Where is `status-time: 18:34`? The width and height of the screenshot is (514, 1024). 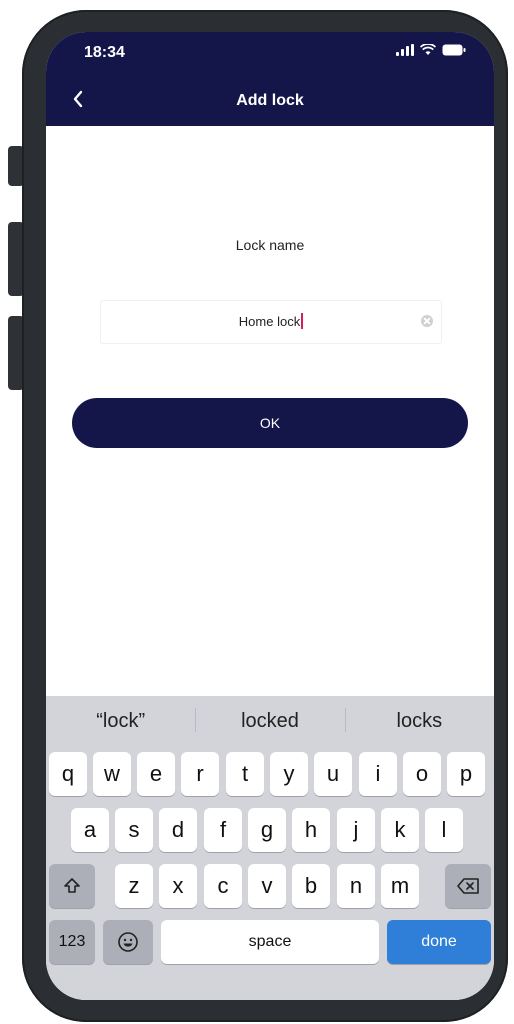 status-time: 18:34 is located at coordinates (104, 52).